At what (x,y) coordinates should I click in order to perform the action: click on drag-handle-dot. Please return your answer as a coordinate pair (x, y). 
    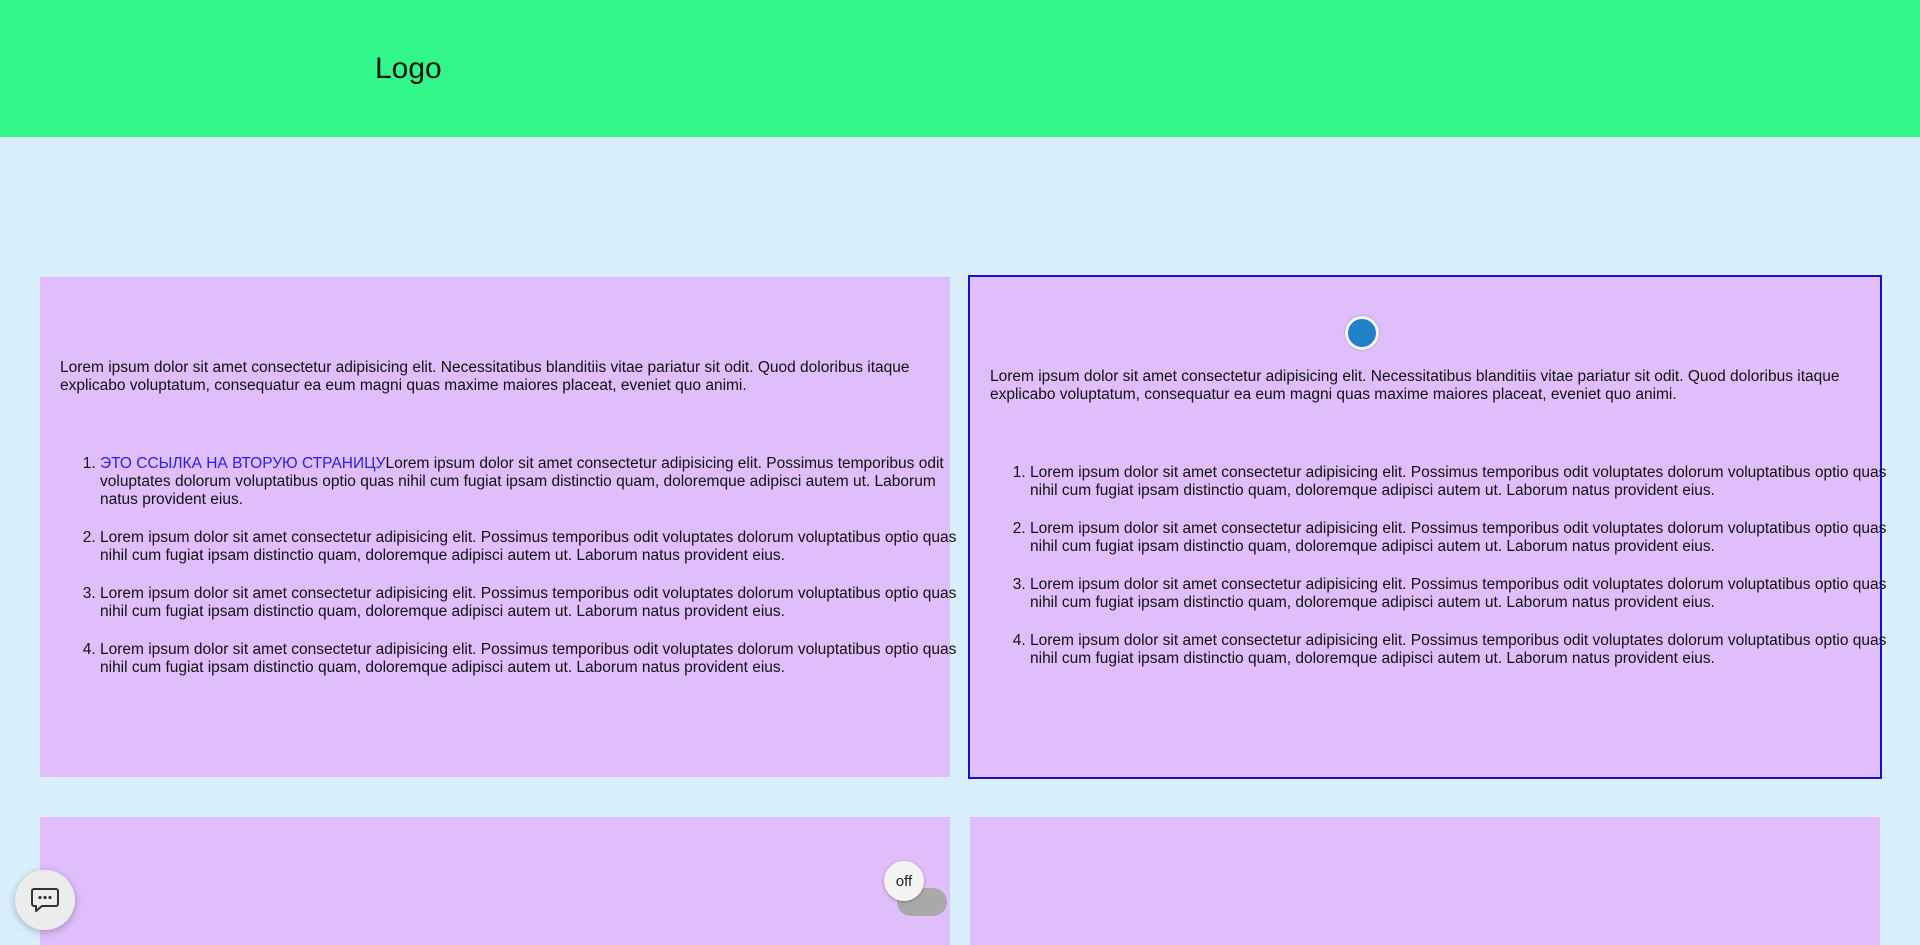
    Looking at the image, I should click on (1362, 333).